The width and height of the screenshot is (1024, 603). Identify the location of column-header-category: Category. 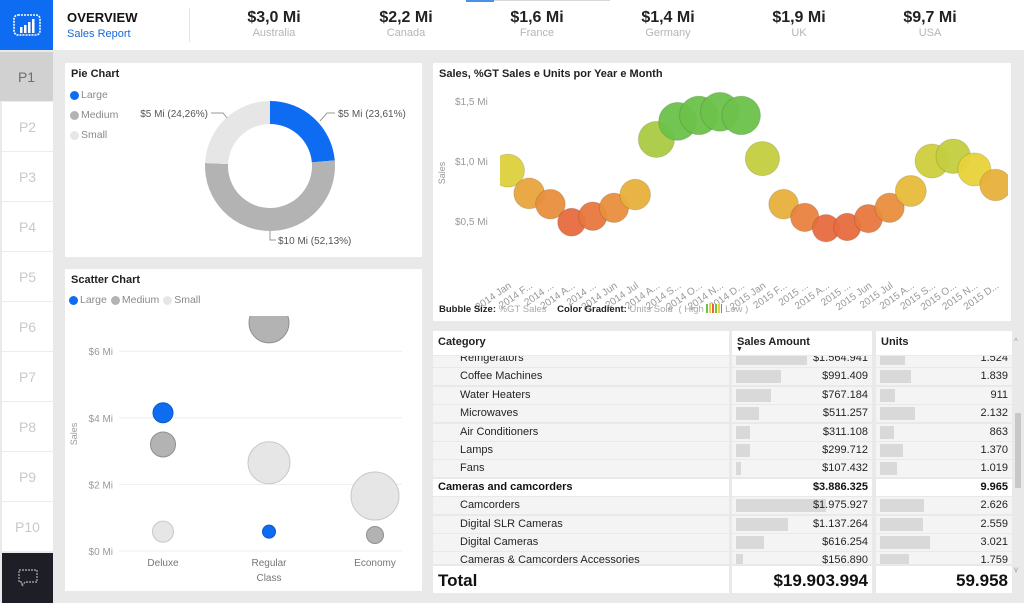
(581, 343).